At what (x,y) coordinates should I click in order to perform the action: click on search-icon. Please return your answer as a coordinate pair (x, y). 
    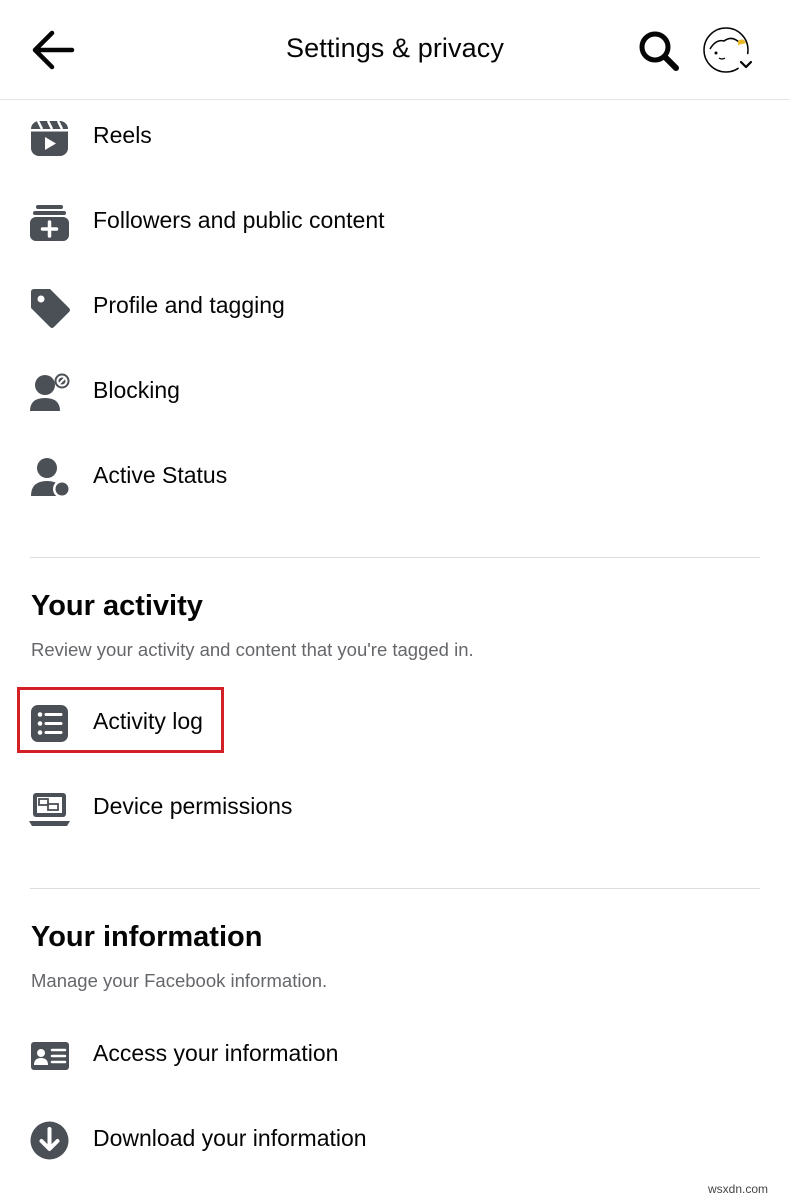
    Looking at the image, I should click on (659, 51).